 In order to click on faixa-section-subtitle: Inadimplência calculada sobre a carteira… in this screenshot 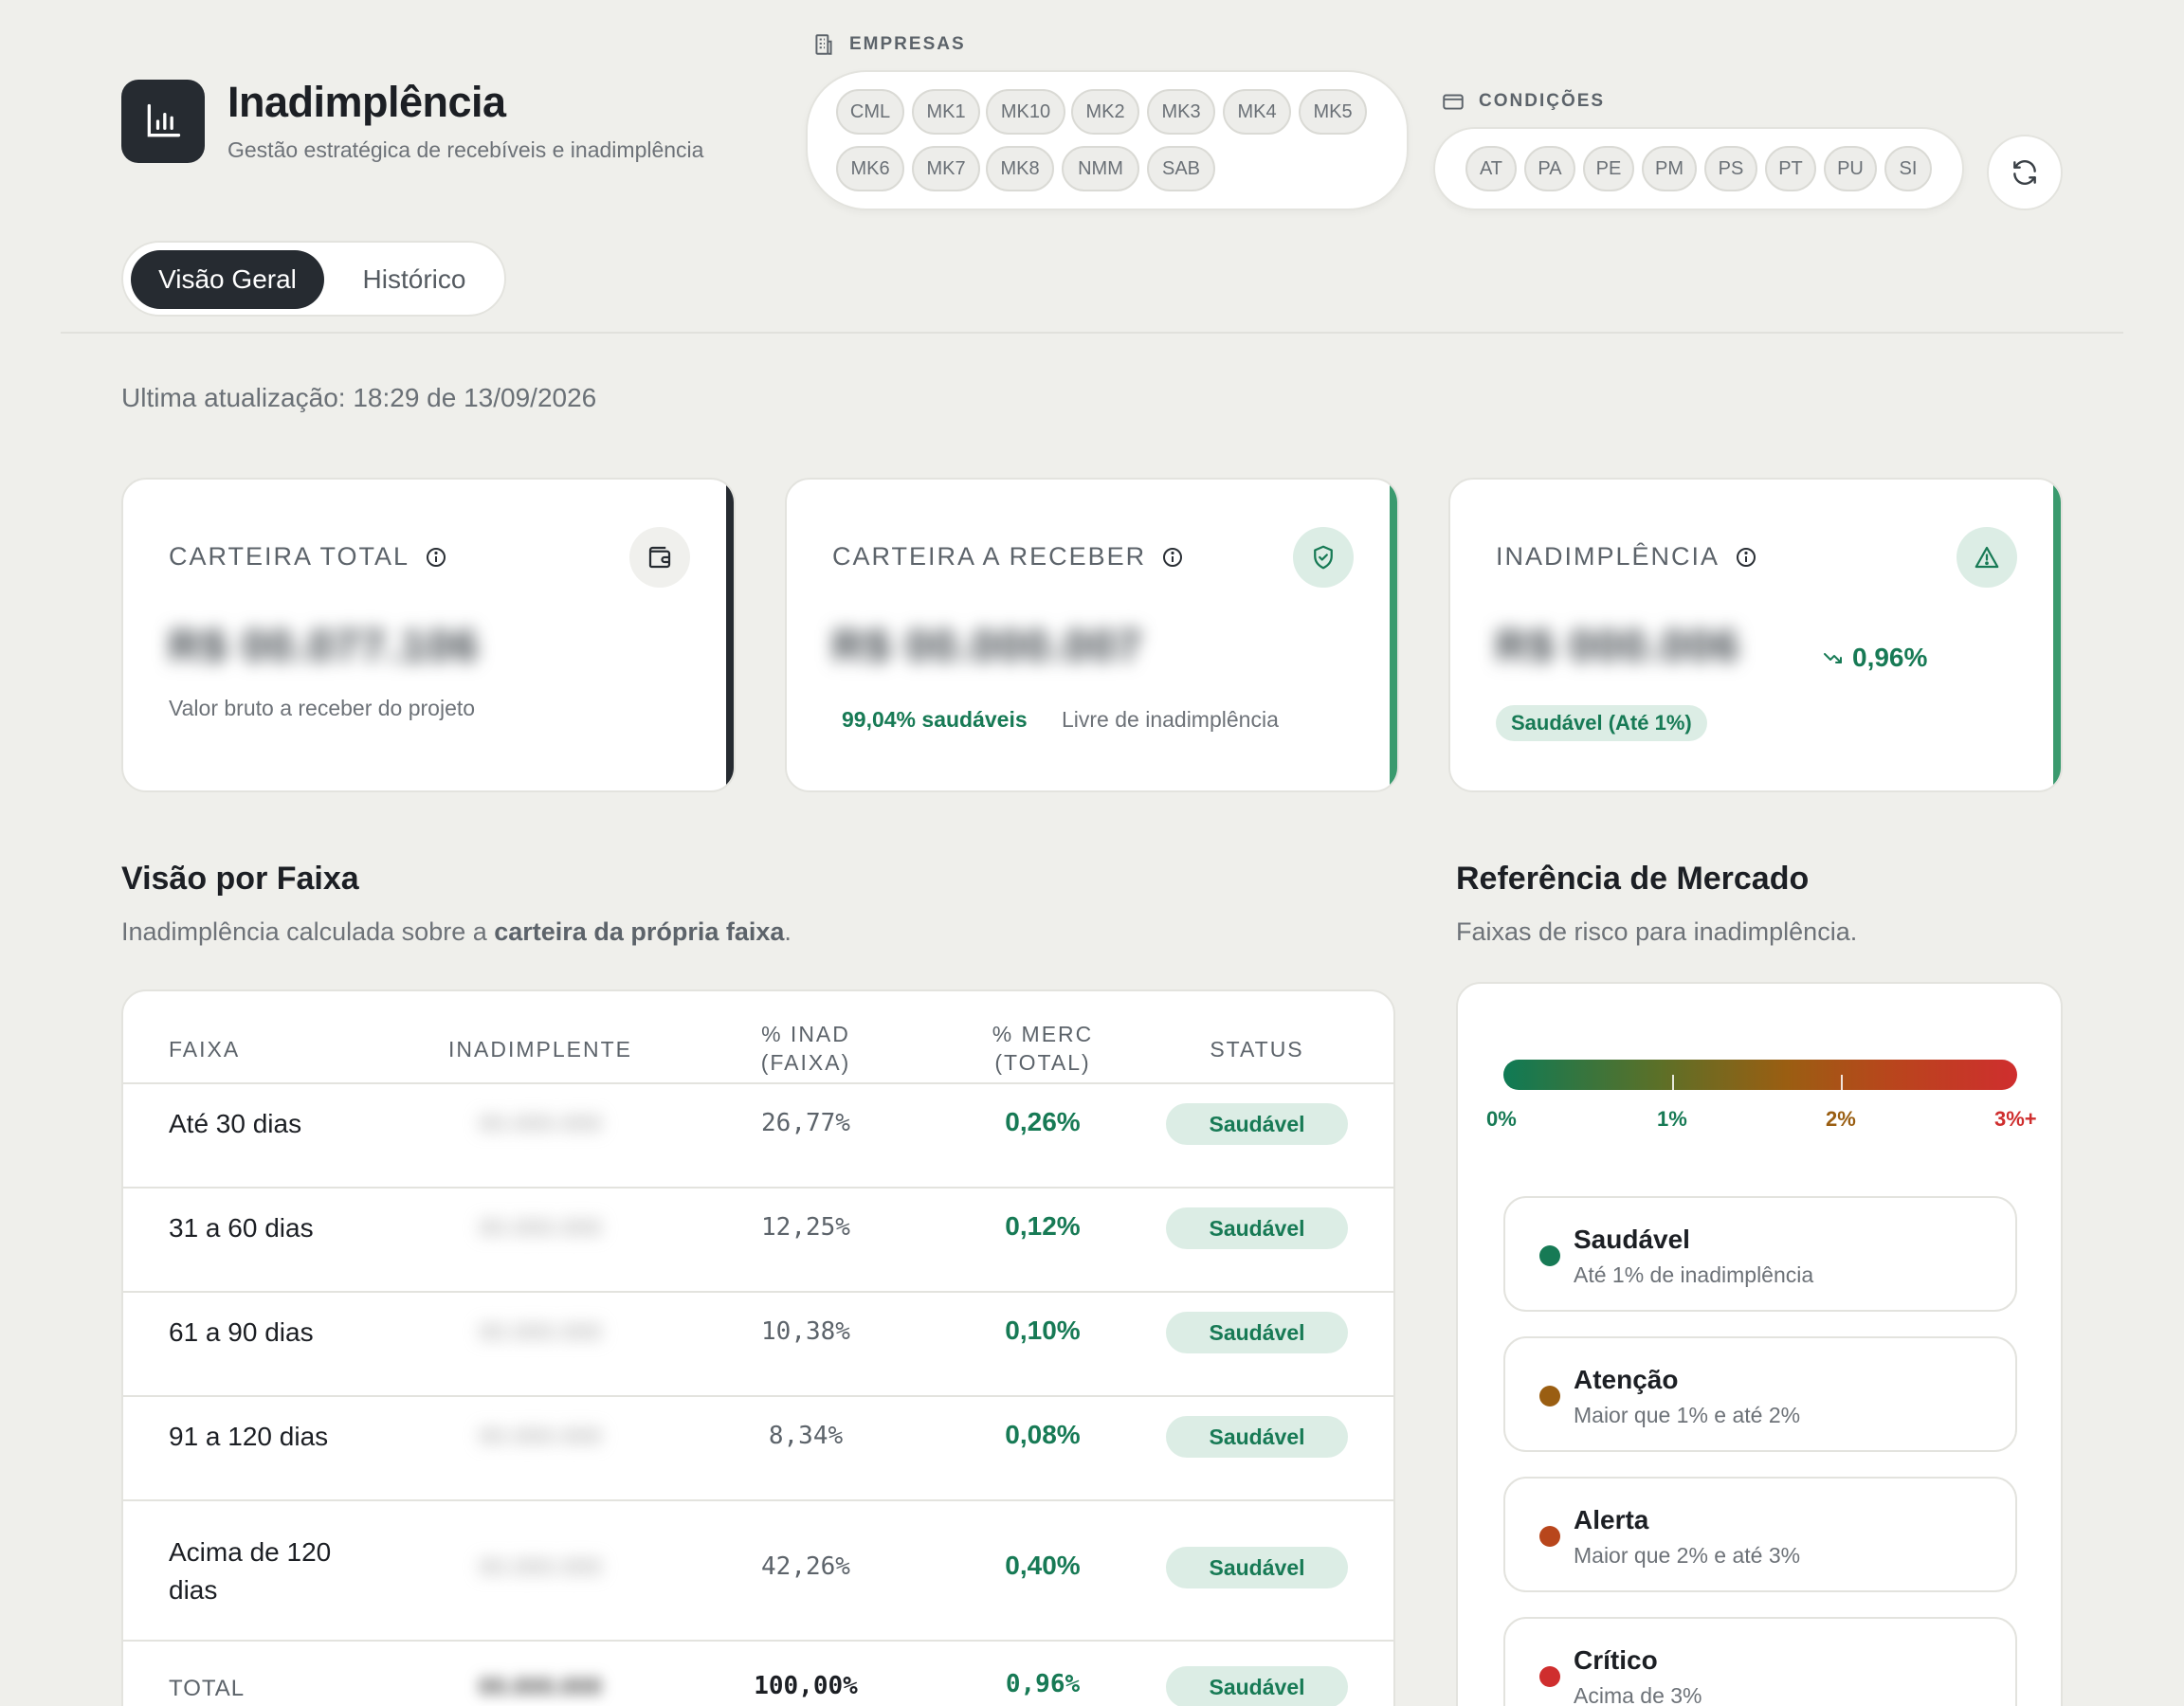, I will do `click(456, 932)`.